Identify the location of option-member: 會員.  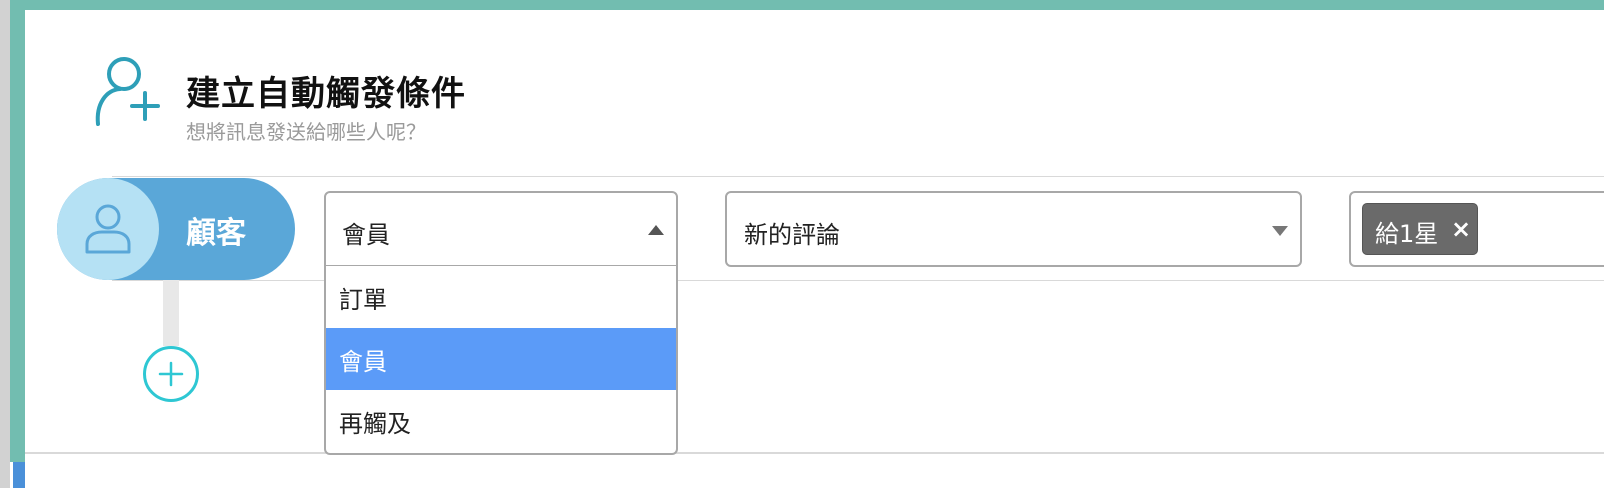
(501, 359).